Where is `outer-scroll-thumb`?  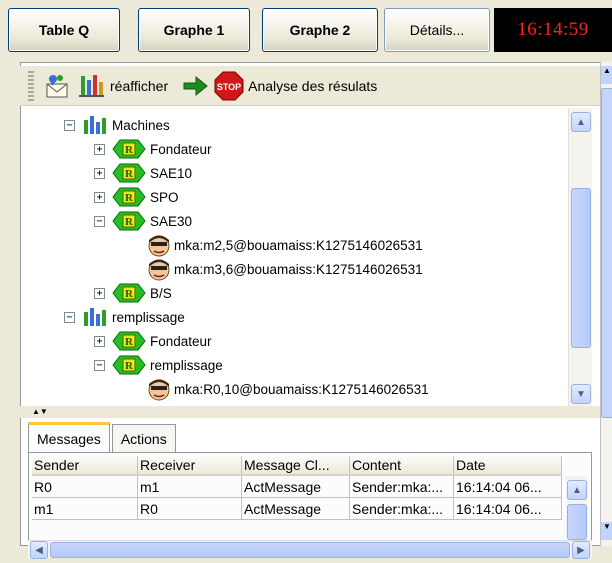 outer-scroll-thumb is located at coordinates (606, 253).